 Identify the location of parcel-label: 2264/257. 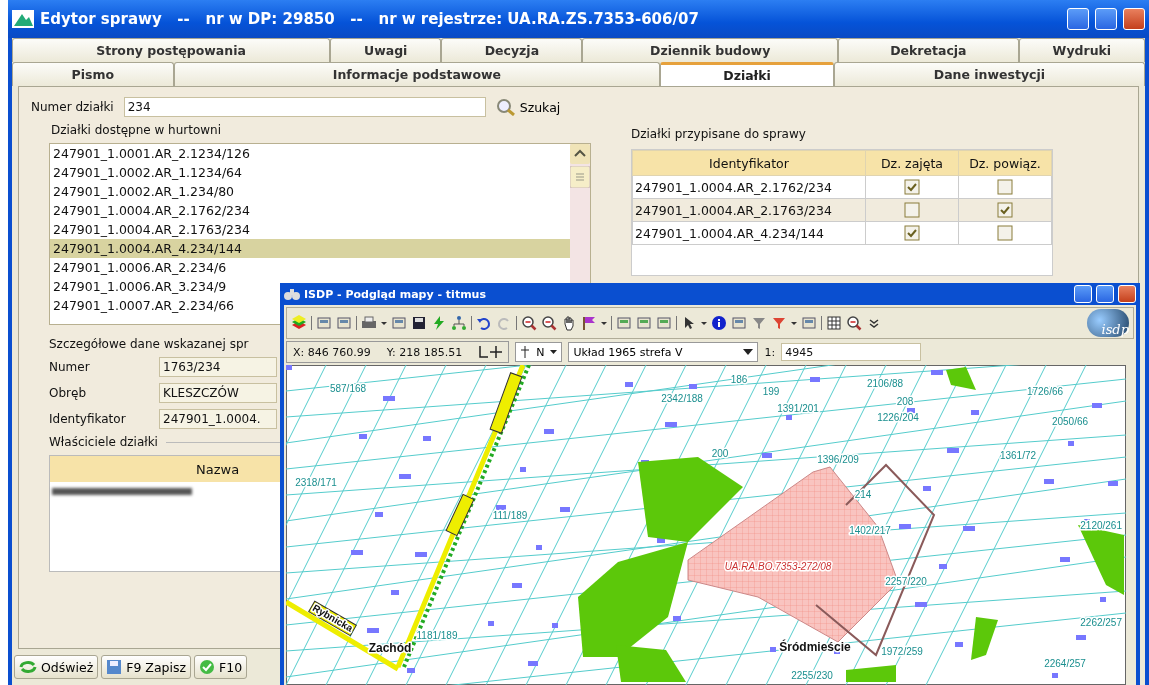
(1065, 663).